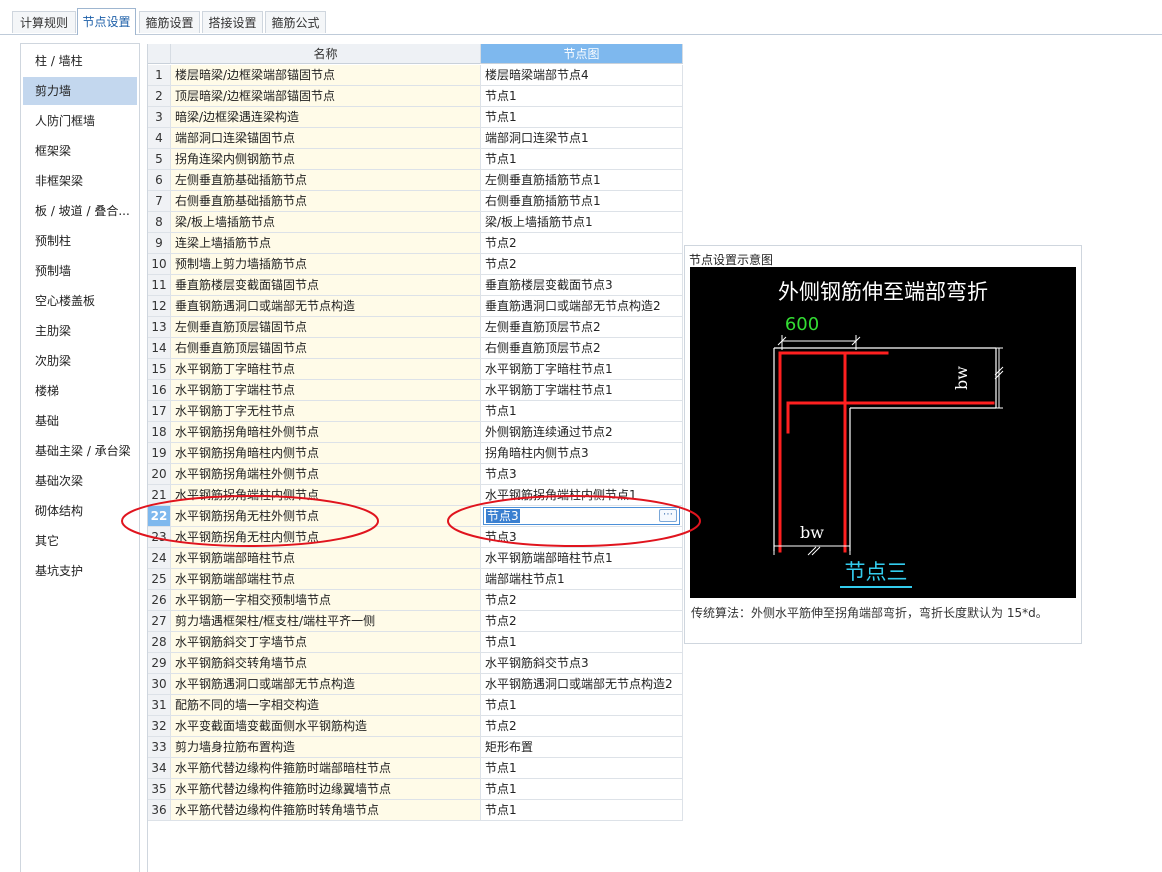 The width and height of the screenshot is (1162, 872). What do you see at coordinates (80, 271) in the screenshot?
I see `sidebar-item-precast-wall: 预制墙` at bounding box center [80, 271].